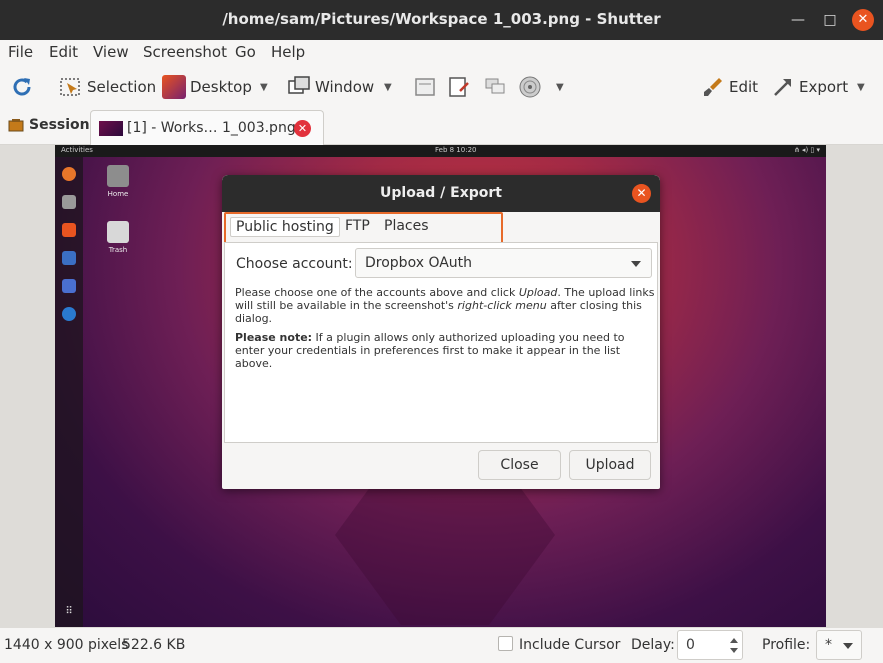 The height and width of the screenshot is (663, 883). I want to click on session-label: Session, so click(59, 125).